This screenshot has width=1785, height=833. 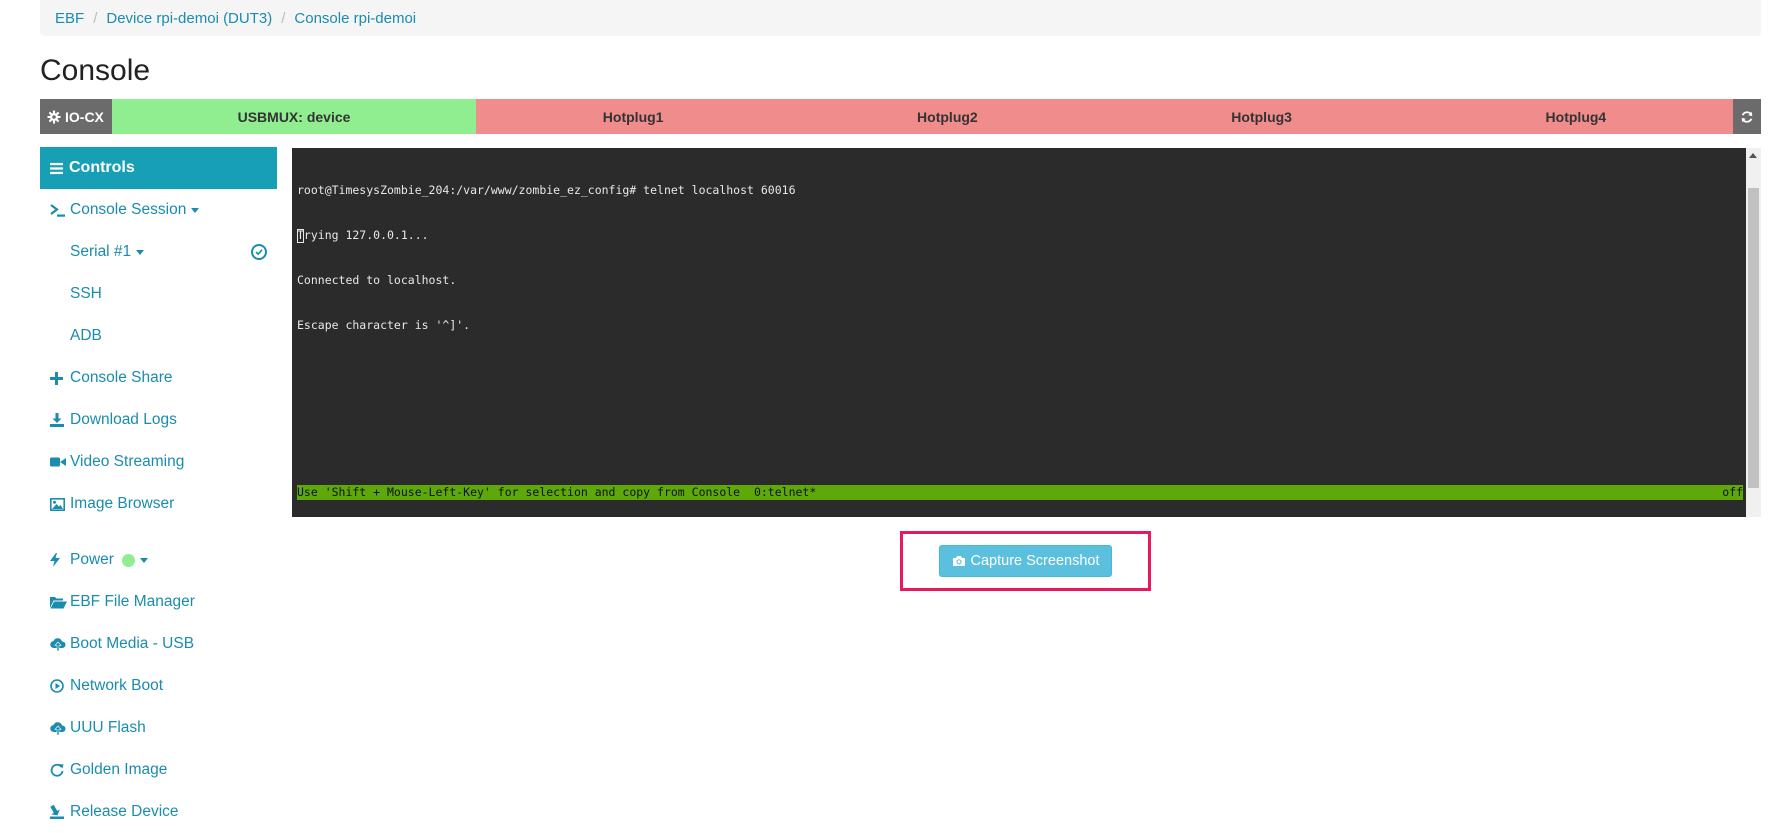 I want to click on console-line: Escape character is '^]'., so click(x=384, y=325).